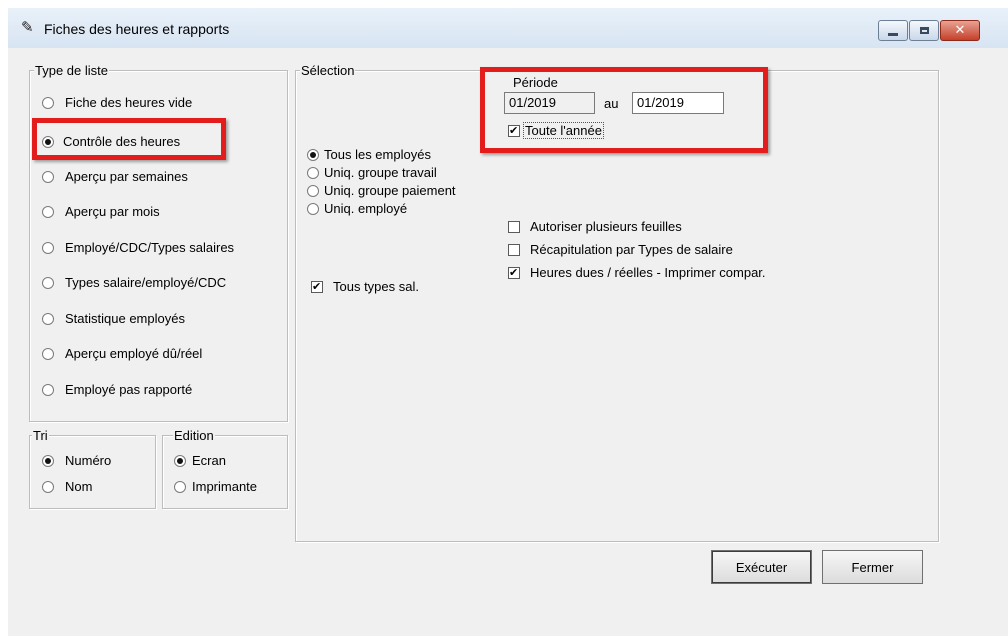 The image size is (1008, 636). What do you see at coordinates (145, 283) in the screenshot?
I see `label-types-salaire-employe: Types salaire/employé/CDC` at bounding box center [145, 283].